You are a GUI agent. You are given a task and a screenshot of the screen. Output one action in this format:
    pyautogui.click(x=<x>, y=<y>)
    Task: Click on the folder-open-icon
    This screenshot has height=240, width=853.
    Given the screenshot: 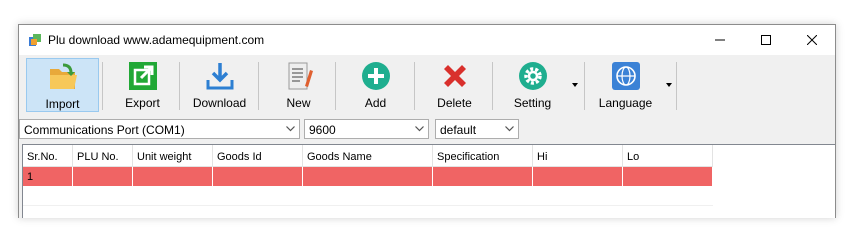 What is the action you would take?
    pyautogui.click(x=63, y=76)
    